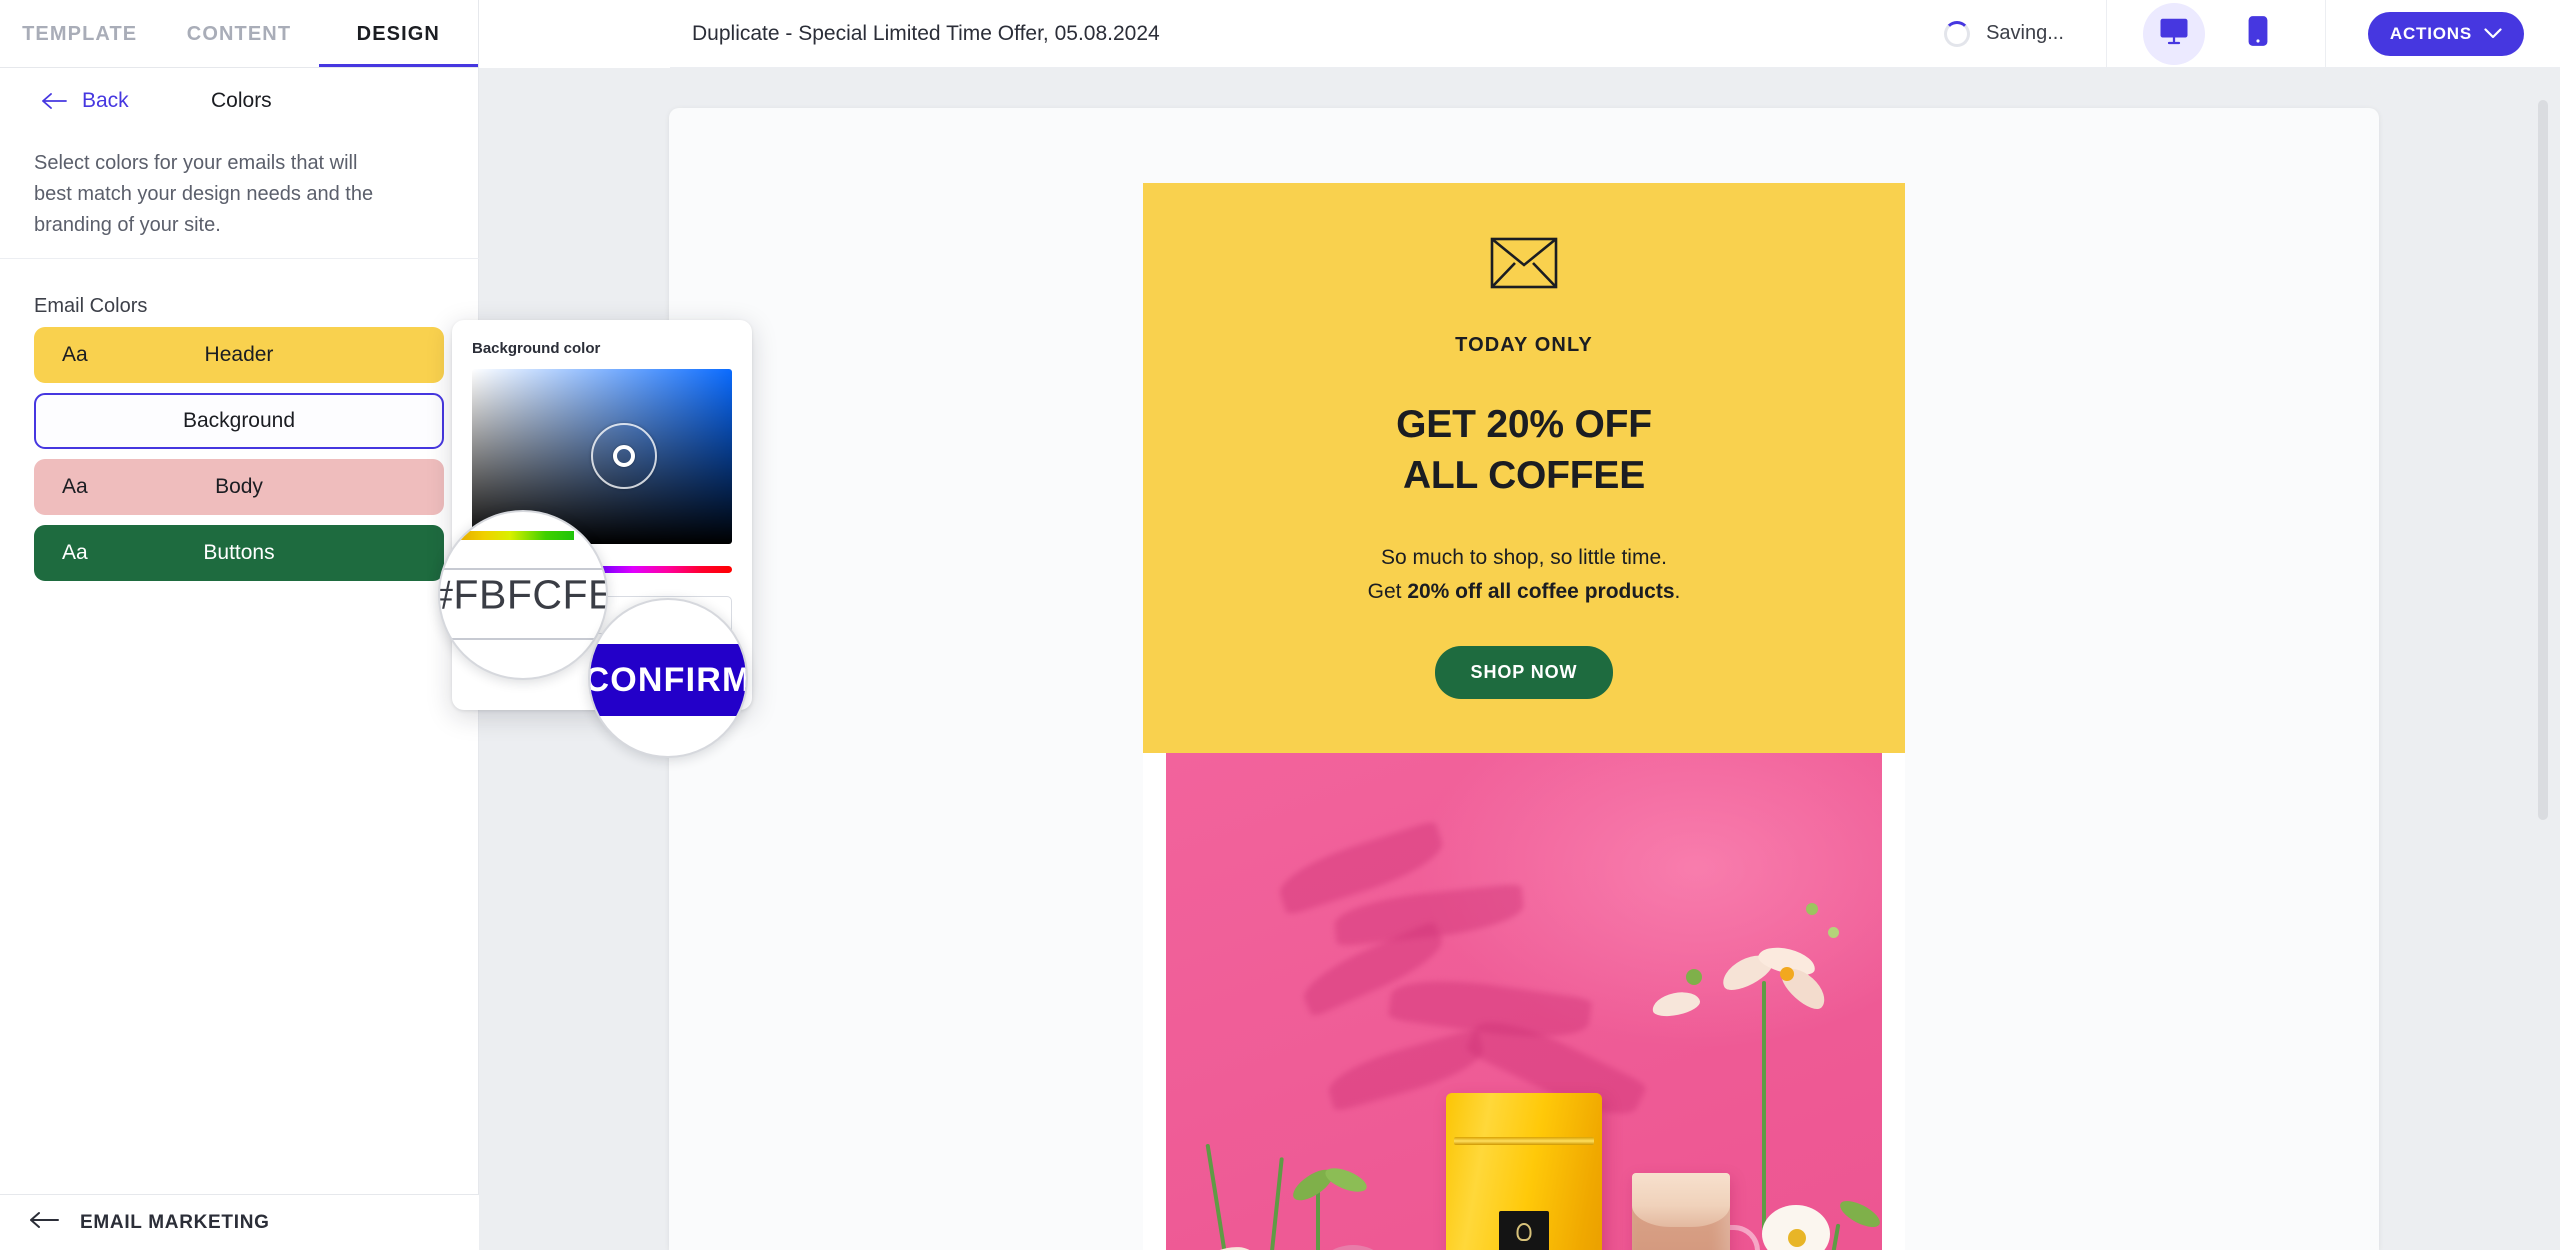 This screenshot has height=1250, width=2560. Describe the element at coordinates (1541, 591) in the screenshot. I see `subtext-bold: 20% off all coffee products` at that location.